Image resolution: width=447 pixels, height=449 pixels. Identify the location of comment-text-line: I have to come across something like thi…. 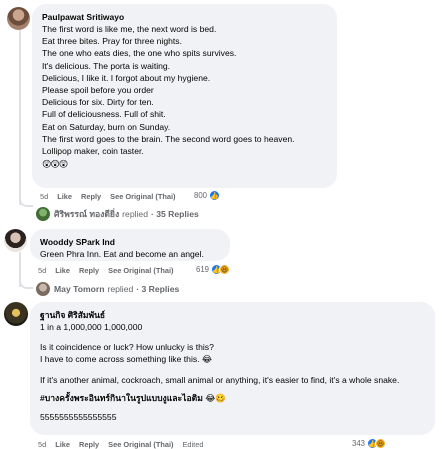
(126, 359).